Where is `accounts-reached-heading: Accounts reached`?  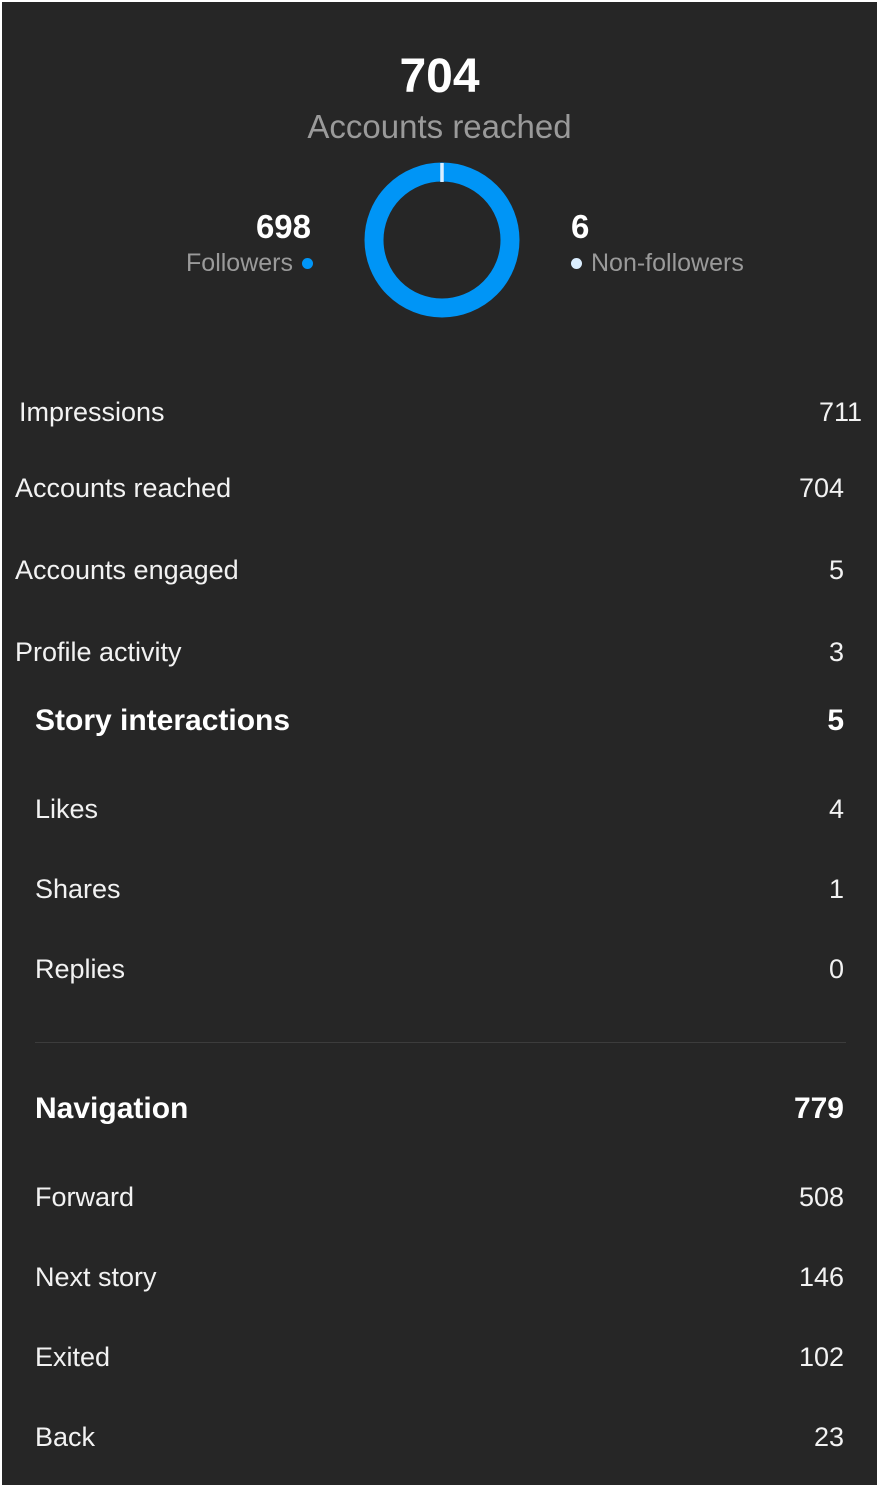
accounts-reached-heading: Accounts reached is located at coordinates (439, 126).